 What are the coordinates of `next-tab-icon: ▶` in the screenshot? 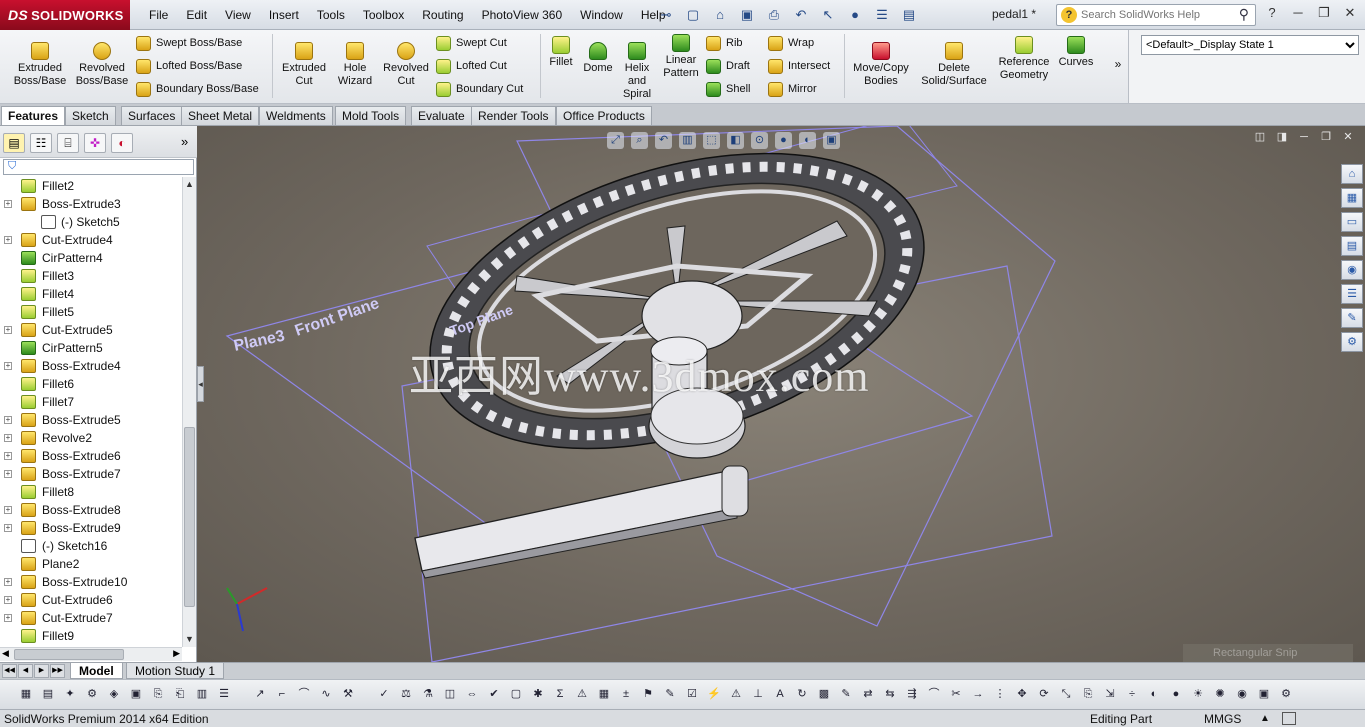 It's located at (41, 671).